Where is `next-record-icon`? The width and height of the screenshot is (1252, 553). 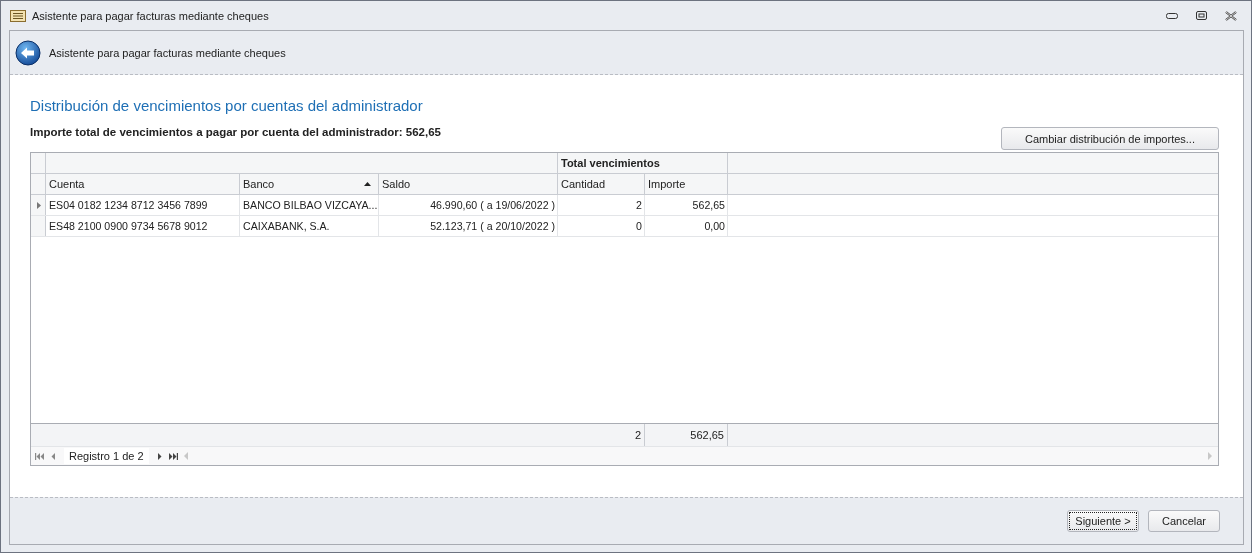 next-record-icon is located at coordinates (159, 456).